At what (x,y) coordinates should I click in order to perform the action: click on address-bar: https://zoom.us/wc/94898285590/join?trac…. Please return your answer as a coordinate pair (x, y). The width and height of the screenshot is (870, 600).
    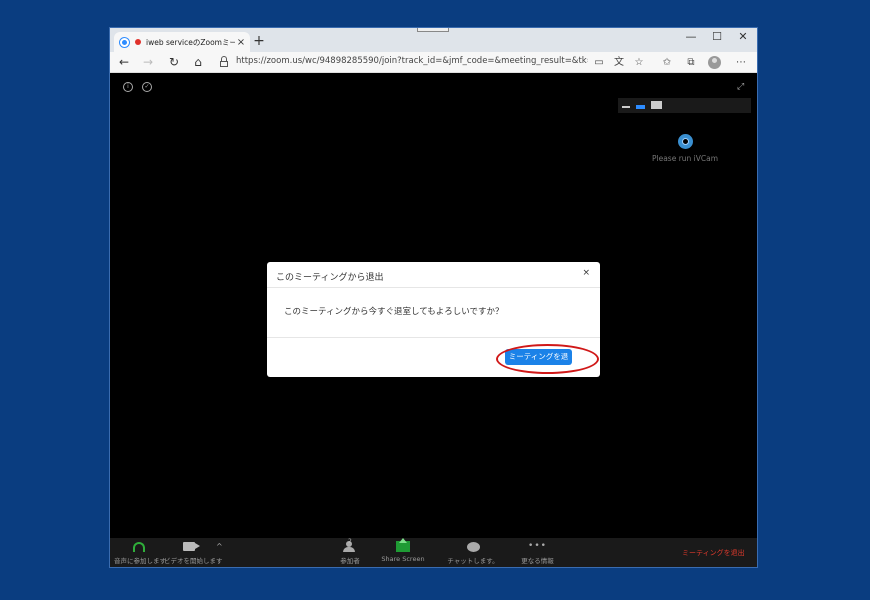
    Looking at the image, I should click on (412, 61).